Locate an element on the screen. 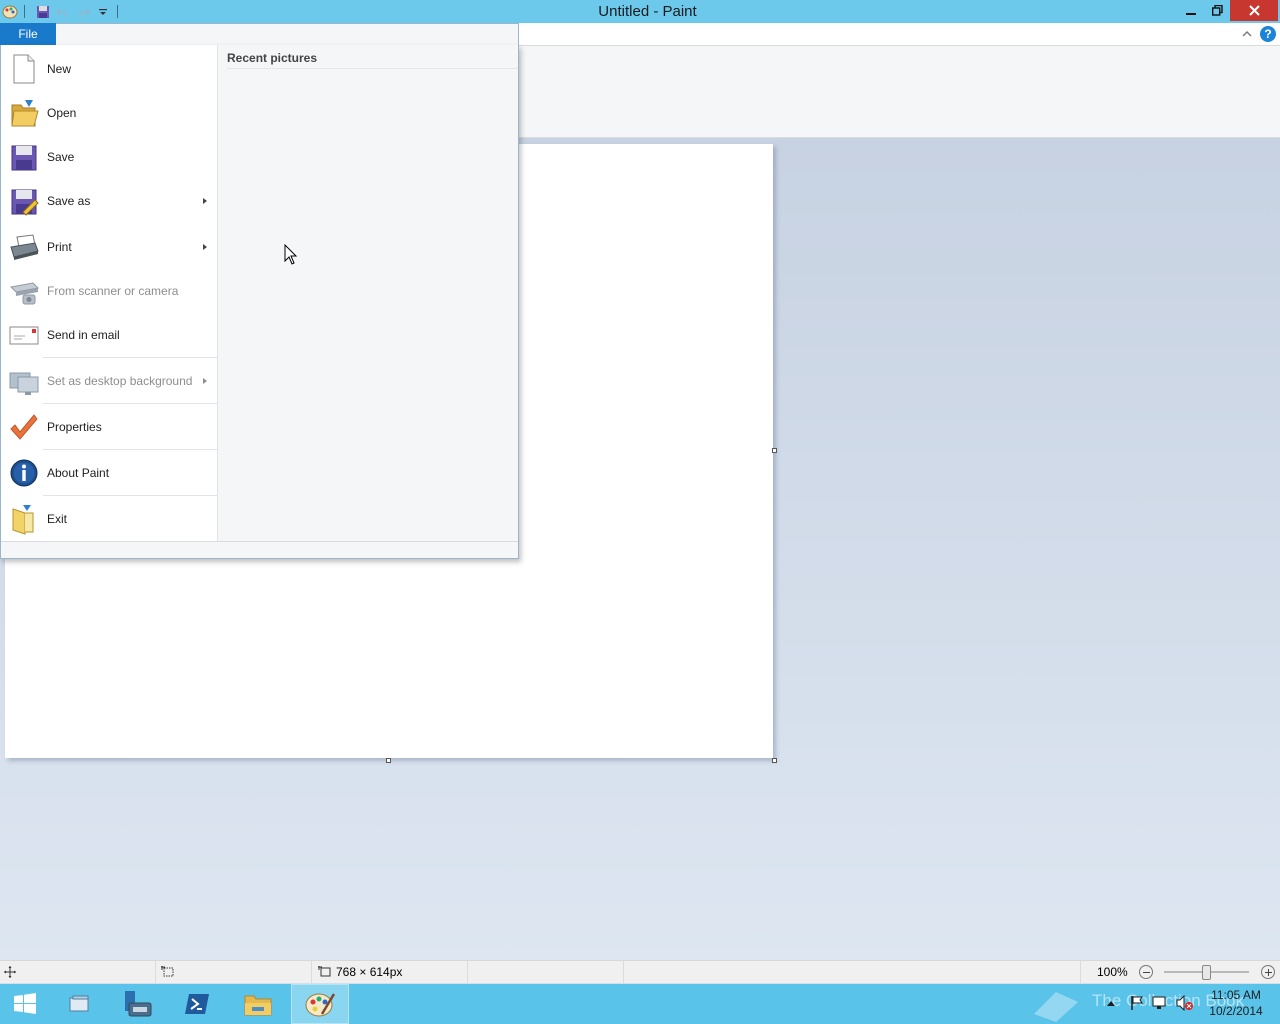 The height and width of the screenshot is (1024, 1280). windows-logo-icon is located at coordinates (25, 1003).